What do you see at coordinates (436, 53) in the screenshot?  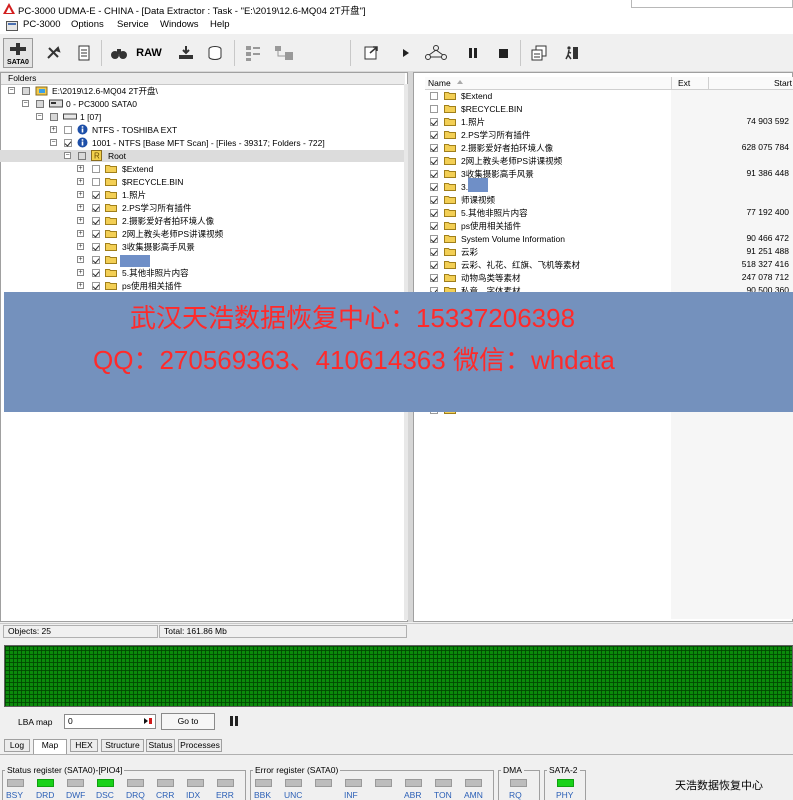 I see `network-button` at bounding box center [436, 53].